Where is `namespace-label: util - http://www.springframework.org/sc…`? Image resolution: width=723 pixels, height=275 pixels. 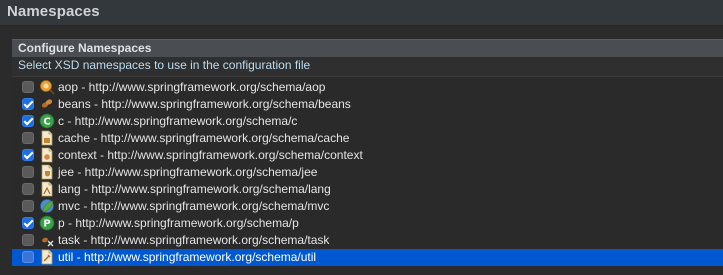 namespace-label: util - http://www.springframework.org/sc… is located at coordinates (187, 257).